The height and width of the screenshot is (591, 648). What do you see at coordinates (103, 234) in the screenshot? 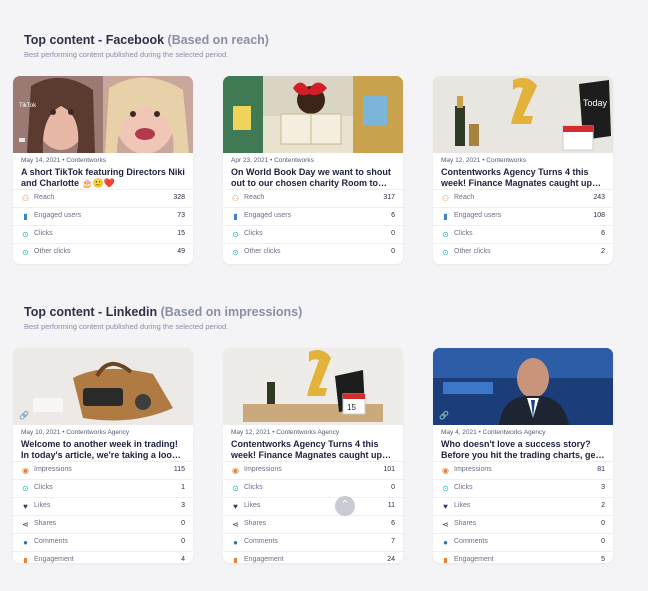
I see `metric-clicks: ⊙ Clicks 15` at bounding box center [103, 234].